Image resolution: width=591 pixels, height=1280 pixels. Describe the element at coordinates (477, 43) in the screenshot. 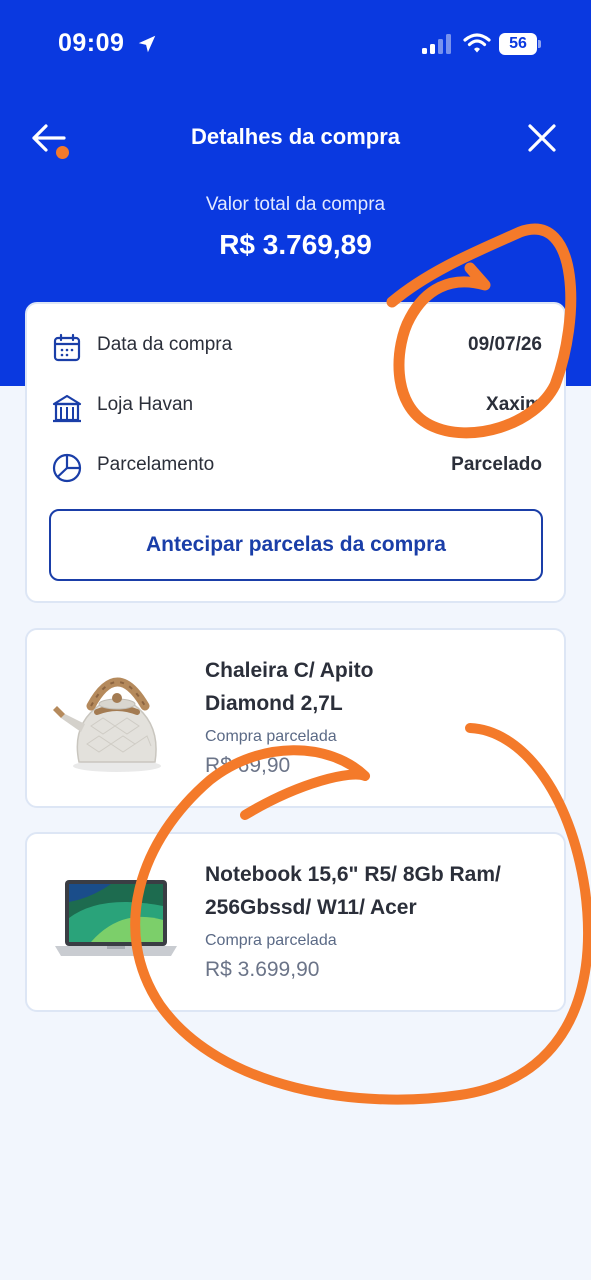

I see `wifi-icon` at that location.